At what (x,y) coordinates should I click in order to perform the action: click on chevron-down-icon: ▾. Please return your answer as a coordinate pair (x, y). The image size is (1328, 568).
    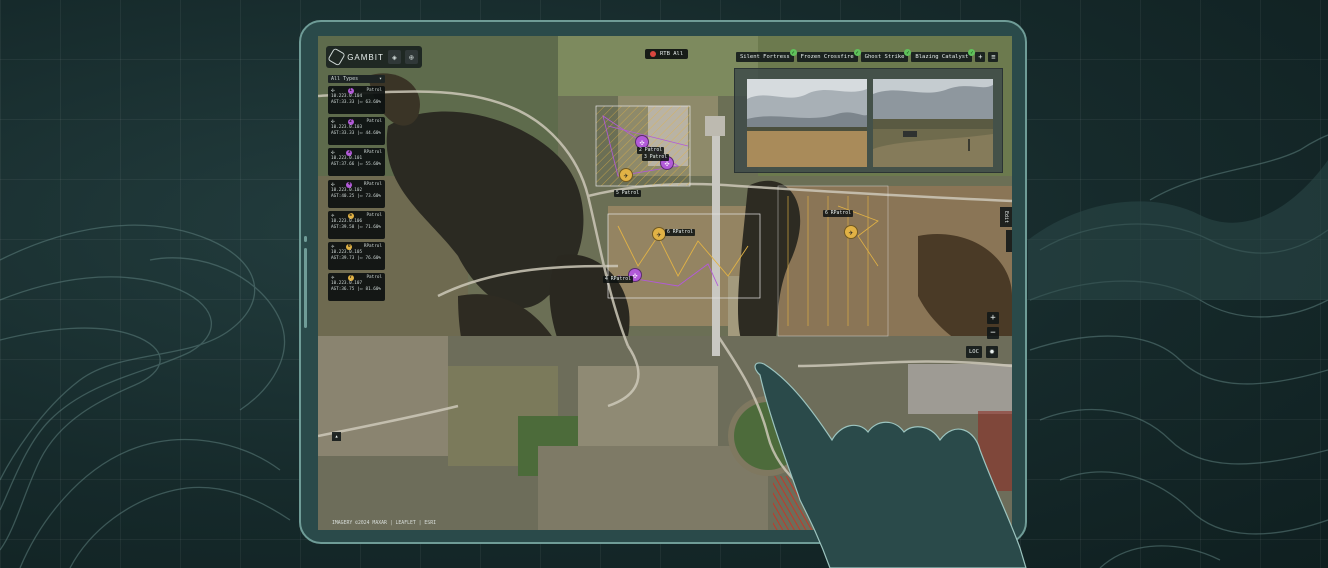
    Looking at the image, I should click on (380, 79).